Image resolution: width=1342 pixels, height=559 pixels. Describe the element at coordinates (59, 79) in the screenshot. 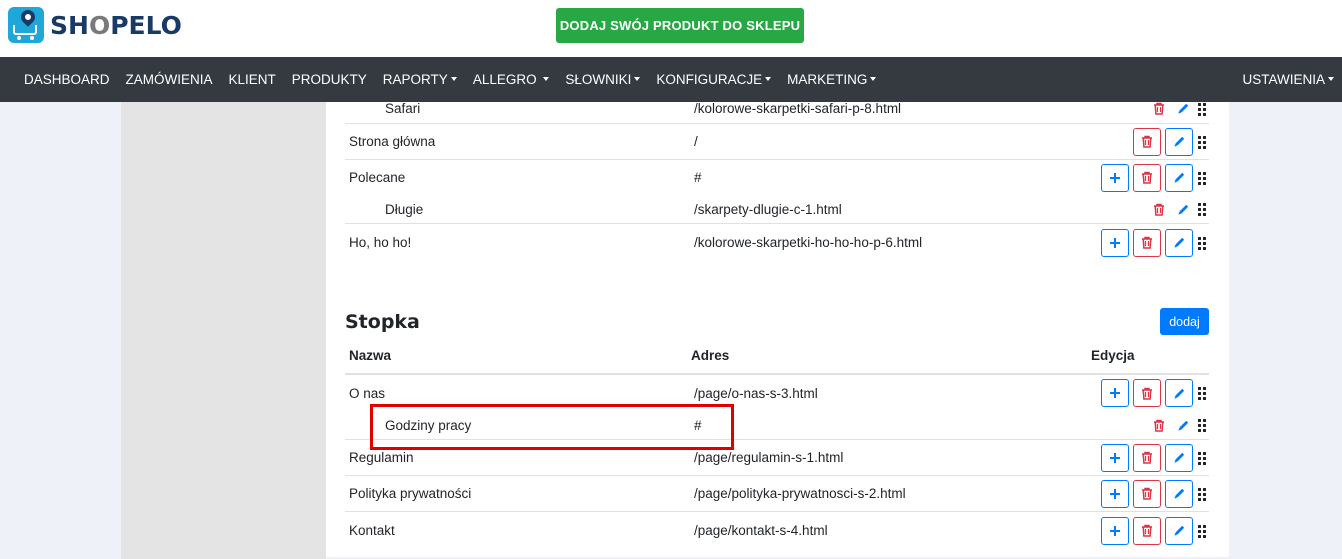

I see `nav-dashboard: DASHBOARD` at that location.